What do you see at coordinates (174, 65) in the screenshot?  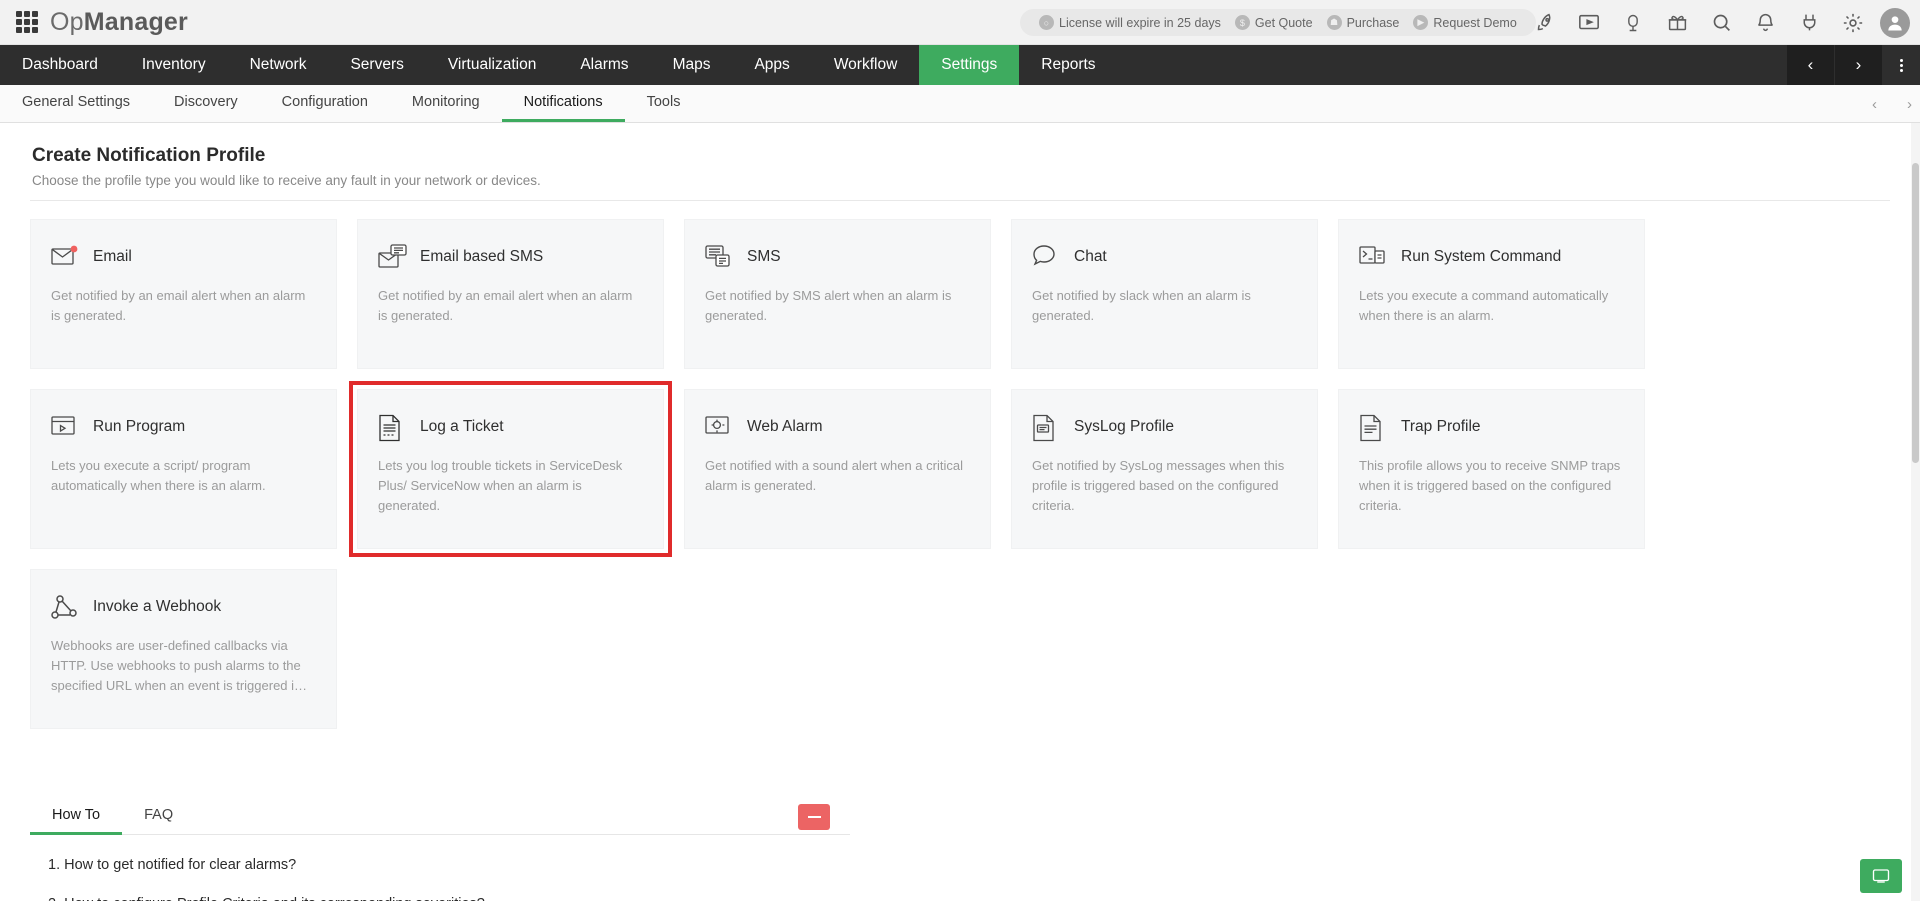 I see `nav-item-inventory: Inventory` at bounding box center [174, 65].